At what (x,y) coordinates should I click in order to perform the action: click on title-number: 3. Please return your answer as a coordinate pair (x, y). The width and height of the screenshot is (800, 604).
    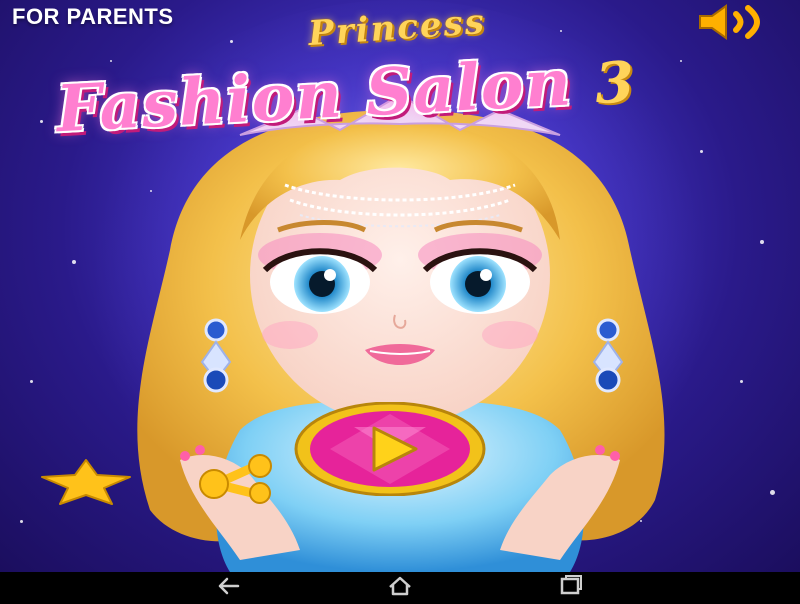
    Looking at the image, I should click on (615, 83).